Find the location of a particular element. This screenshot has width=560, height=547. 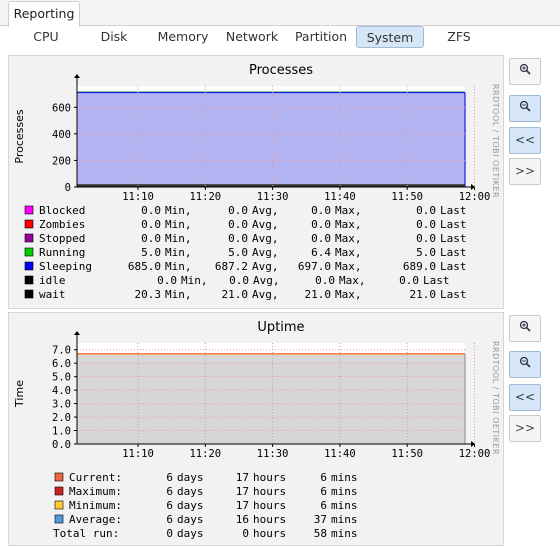

tab-system: System is located at coordinates (390, 37).